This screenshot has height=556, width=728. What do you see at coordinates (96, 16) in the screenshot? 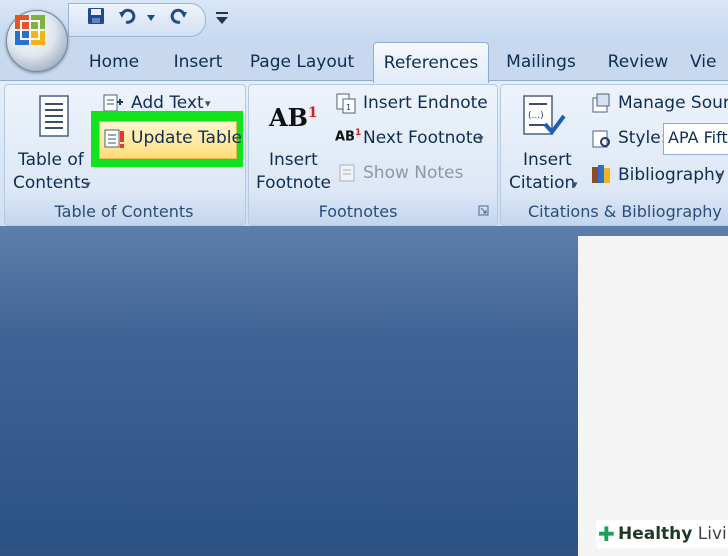
I see `save-icon` at bounding box center [96, 16].